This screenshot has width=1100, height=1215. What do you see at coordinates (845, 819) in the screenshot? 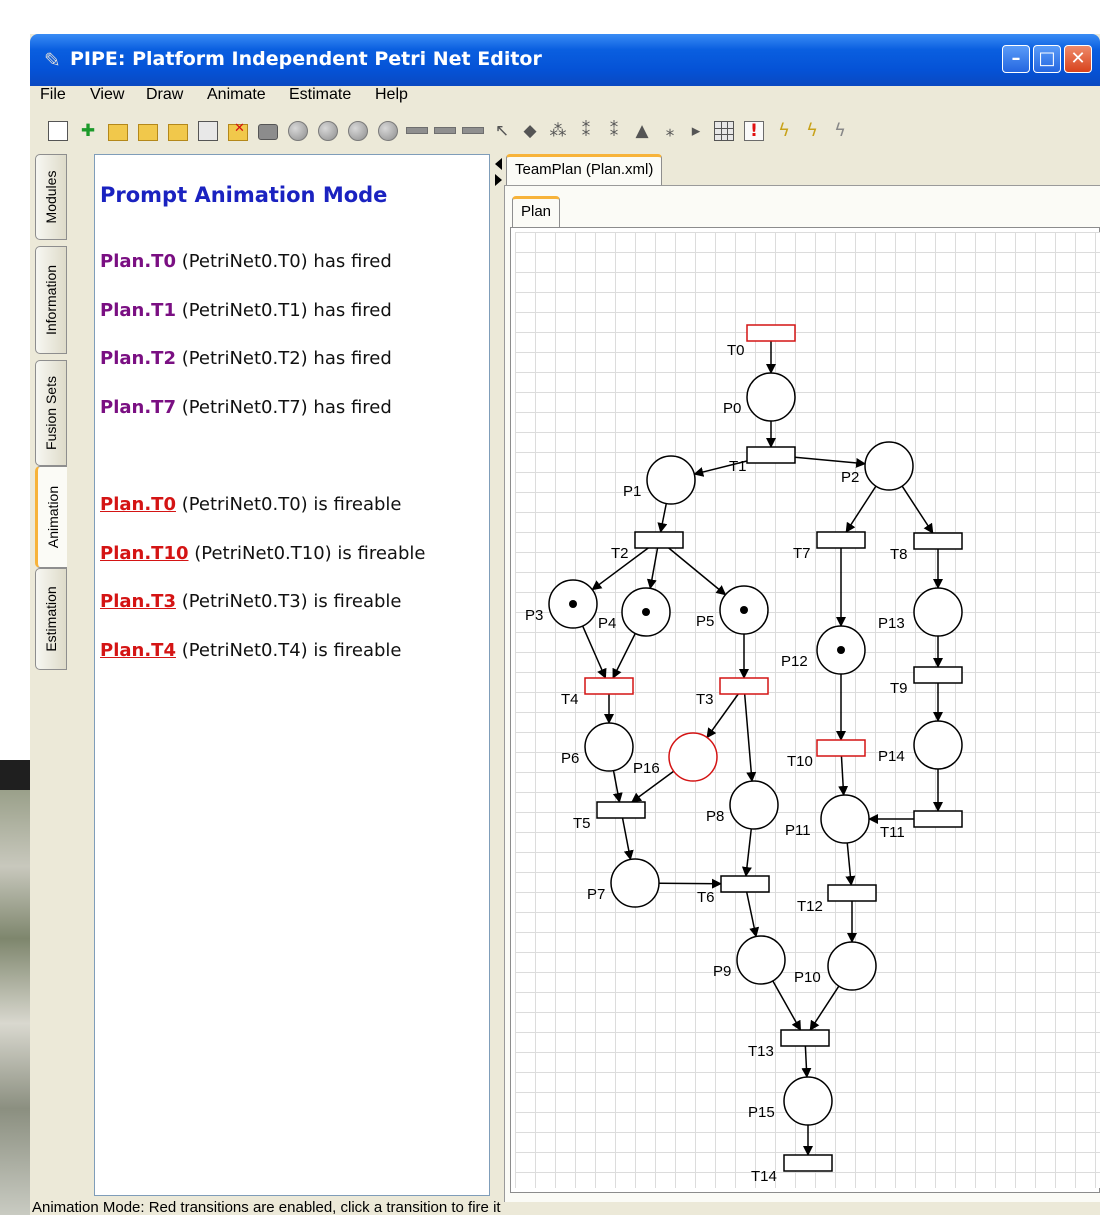
I see `place-P11` at bounding box center [845, 819].